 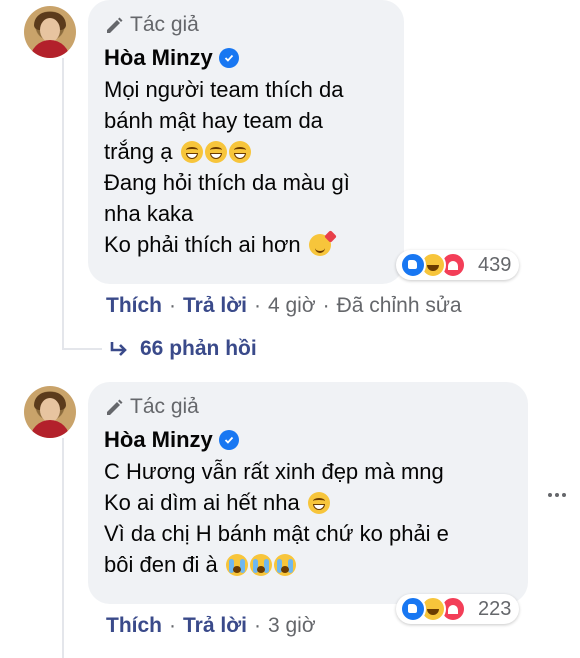 I want to click on view-replies-link: 66 phản hồi, so click(x=182, y=349).